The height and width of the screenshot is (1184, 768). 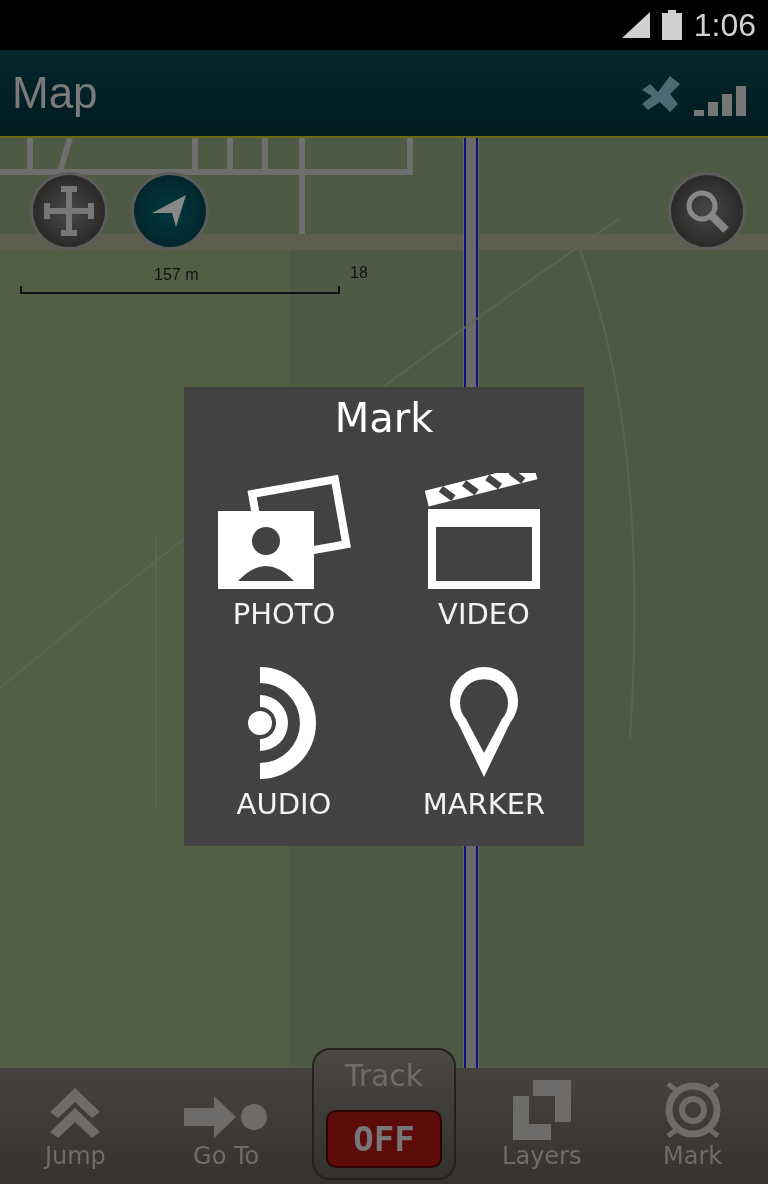 What do you see at coordinates (69, 211) in the screenshot?
I see `move-icon` at bounding box center [69, 211].